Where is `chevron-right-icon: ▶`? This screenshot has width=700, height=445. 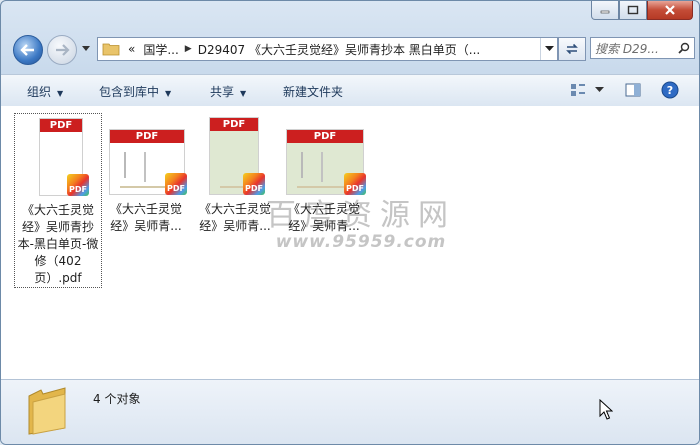
chevron-right-icon: ▶ is located at coordinates (188, 49).